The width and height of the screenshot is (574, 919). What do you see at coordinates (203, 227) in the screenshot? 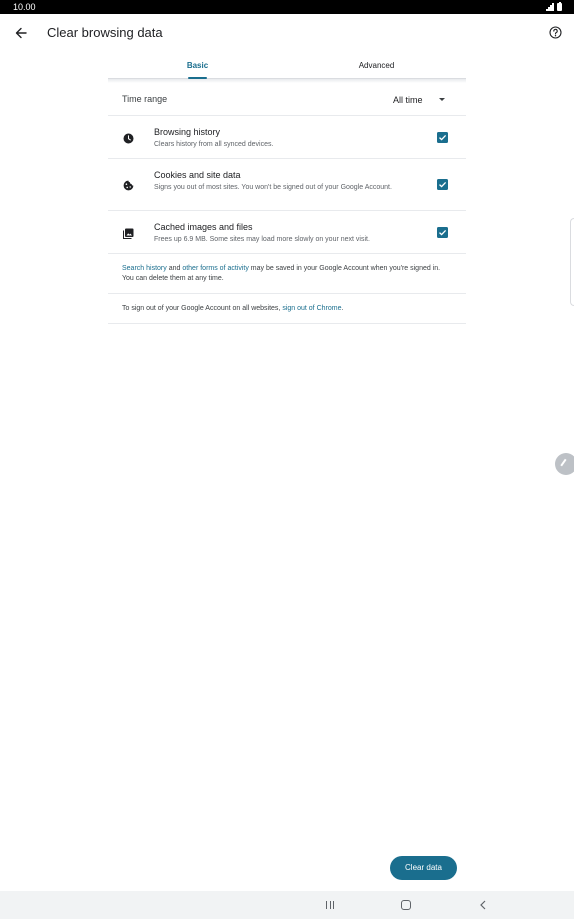
I see `option-title: Cached images and files` at bounding box center [203, 227].